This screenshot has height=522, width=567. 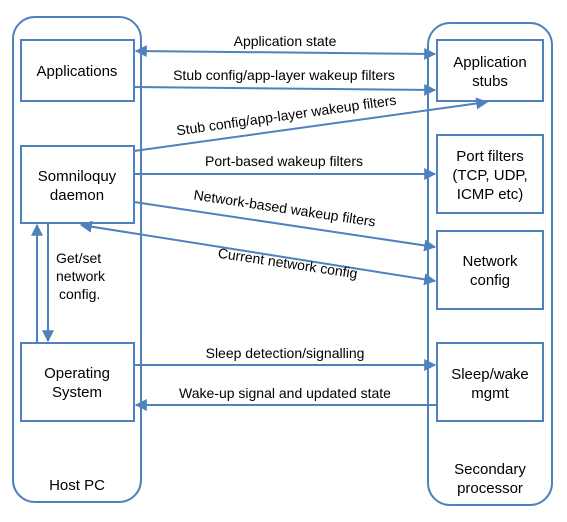 What do you see at coordinates (490, 81) in the screenshot?
I see `app-stubs-label-line2: stubs` at bounding box center [490, 81].